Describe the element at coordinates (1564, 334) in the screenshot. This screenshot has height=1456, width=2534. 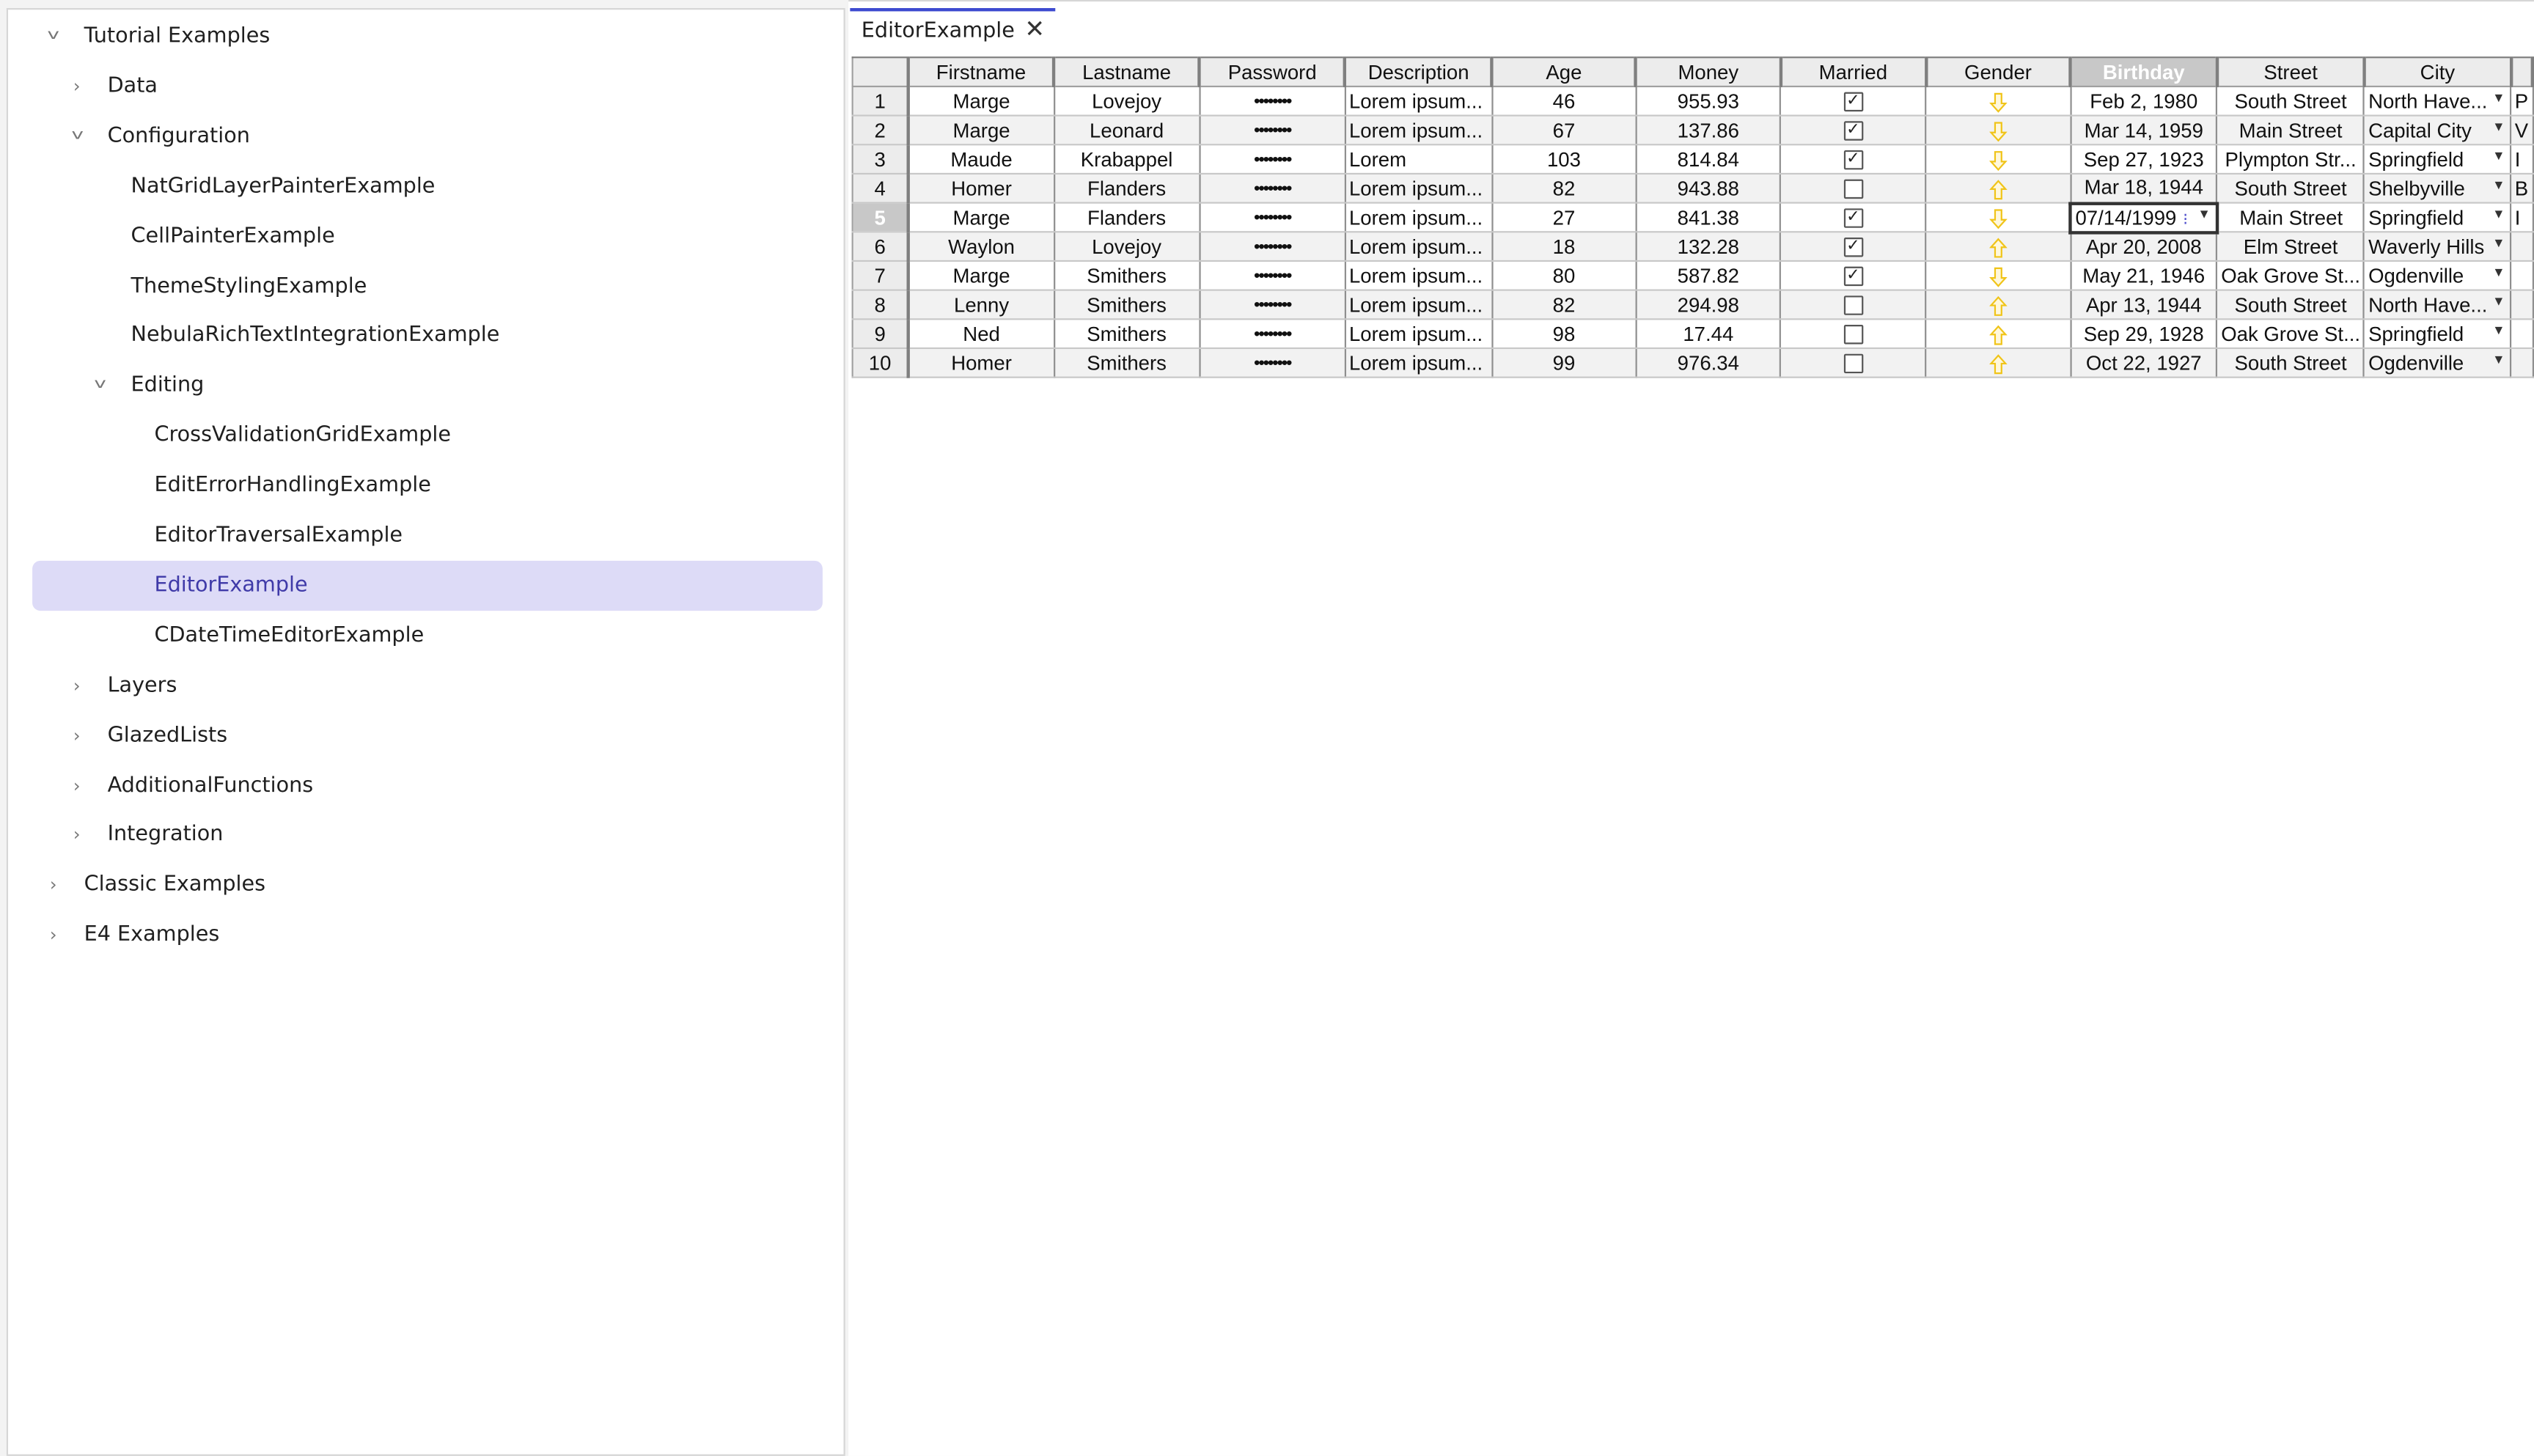
I see `cell-age: 98` at that location.